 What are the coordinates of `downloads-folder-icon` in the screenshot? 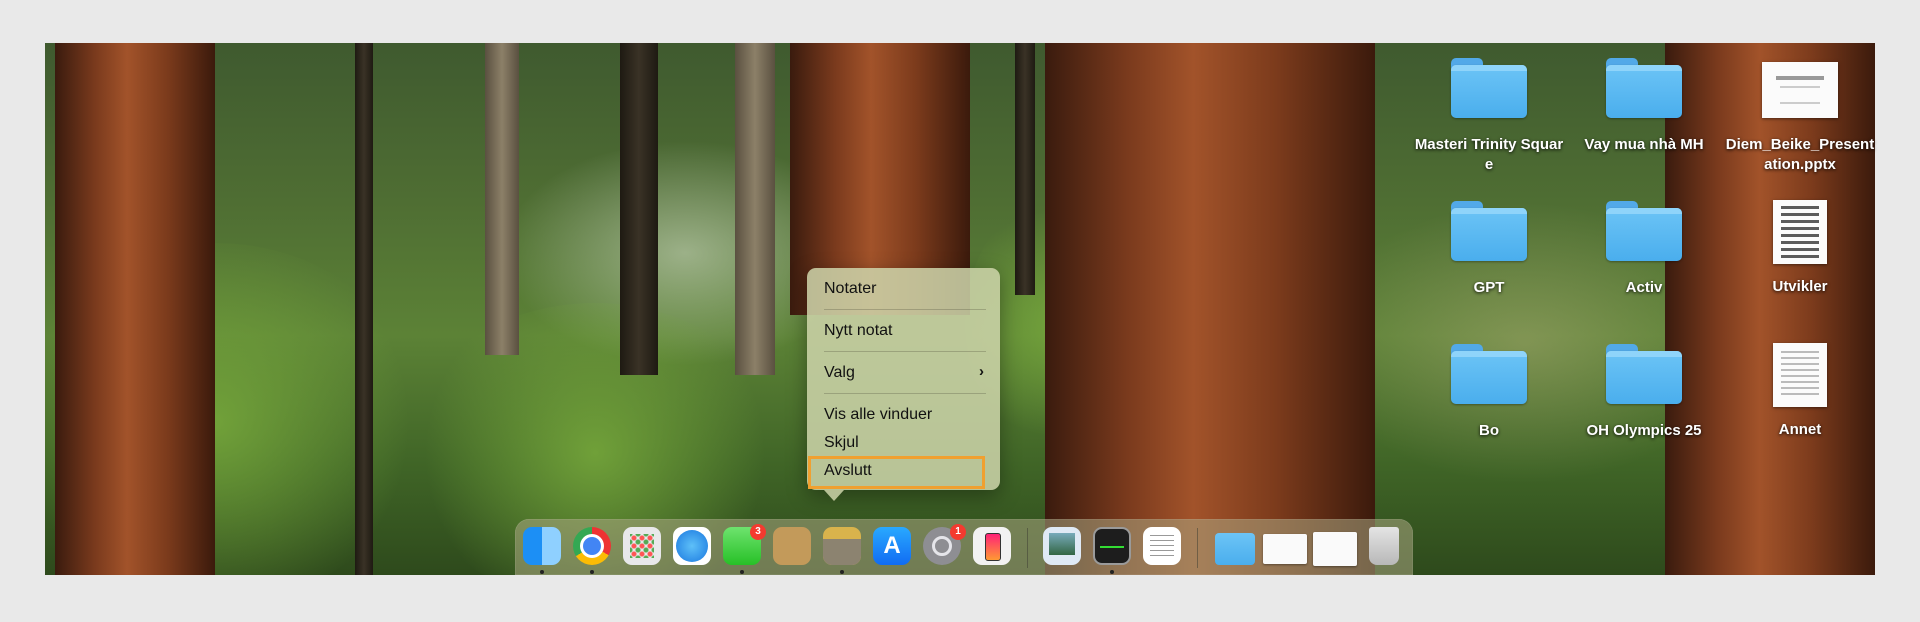 It's located at (1235, 549).